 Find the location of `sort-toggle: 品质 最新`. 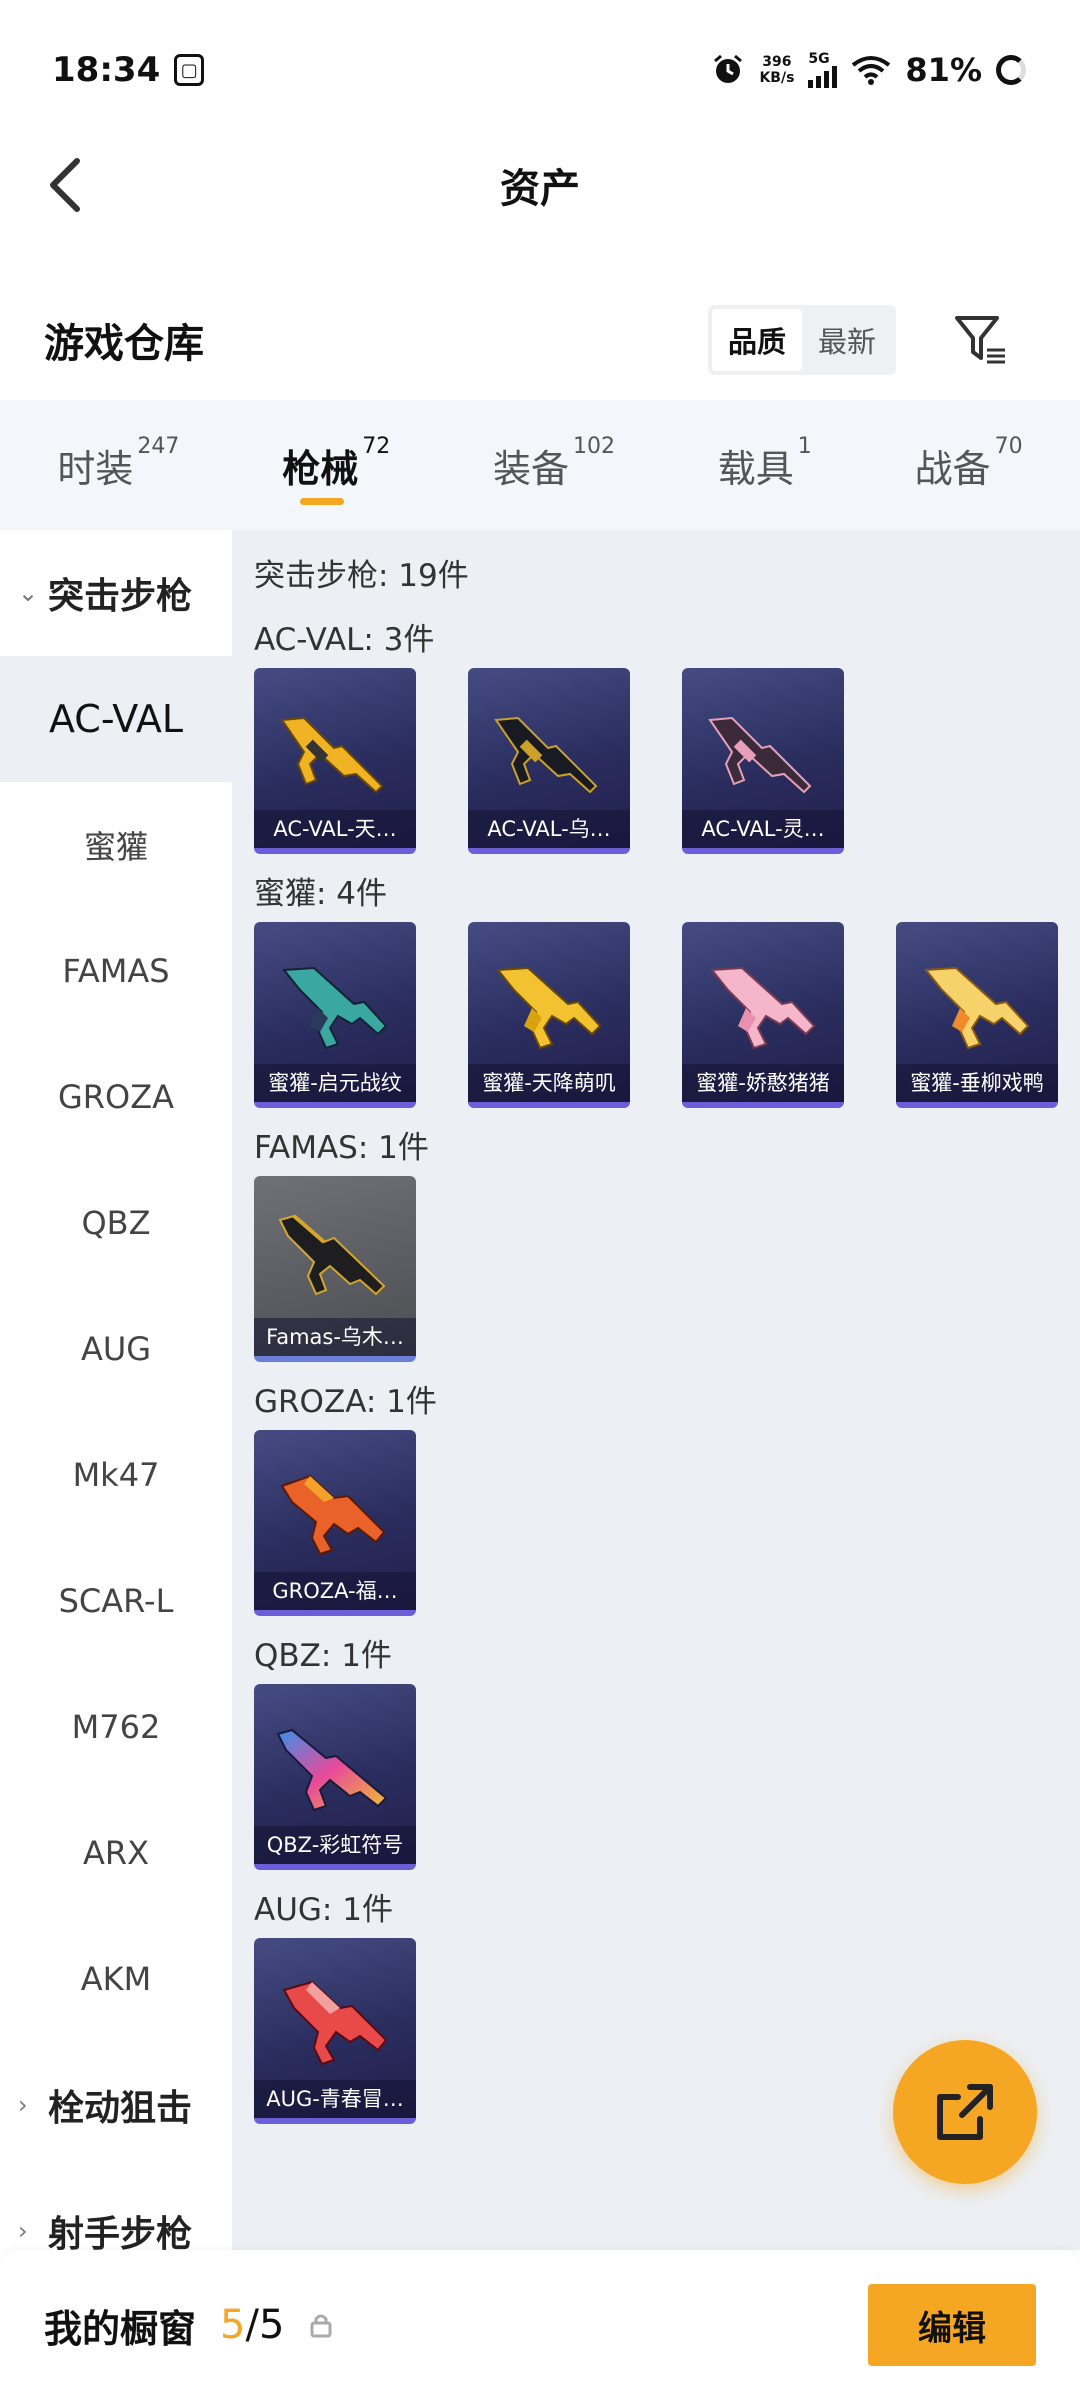

sort-toggle: 品质 最新 is located at coordinates (801, 340).